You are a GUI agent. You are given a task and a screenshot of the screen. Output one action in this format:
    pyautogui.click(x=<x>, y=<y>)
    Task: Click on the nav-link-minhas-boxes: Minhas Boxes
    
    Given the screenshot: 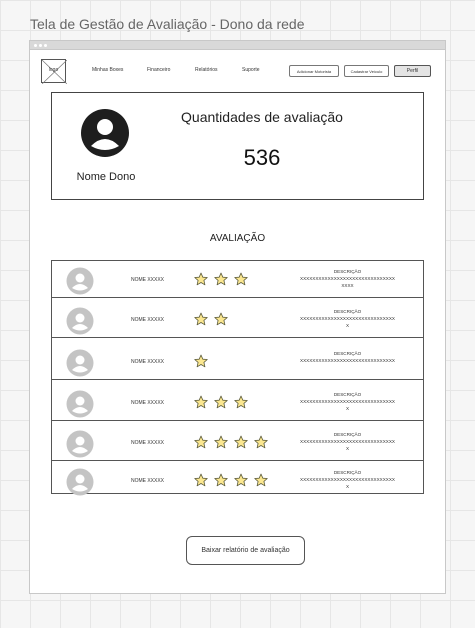 What is the action you would take?
    pyautogui.click(x=107, y=70)
    